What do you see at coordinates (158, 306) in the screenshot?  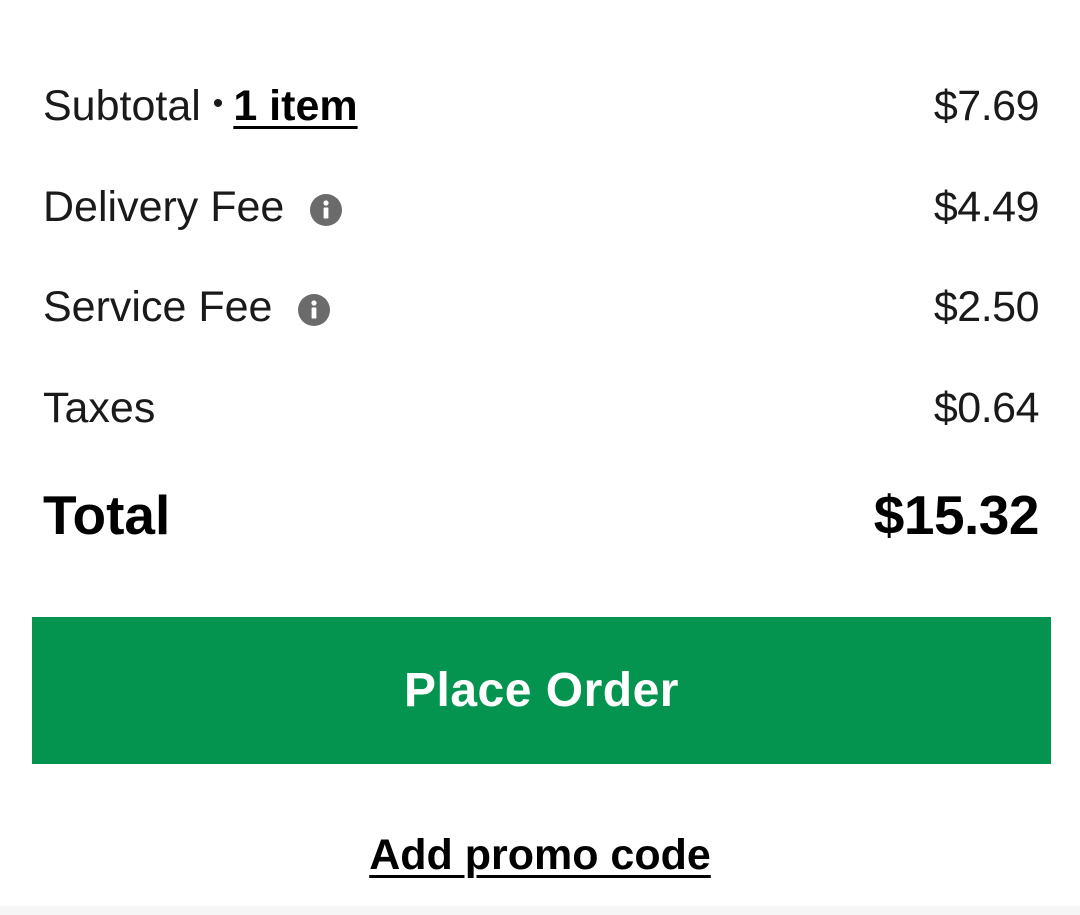 I see `service-fee-label: Service Fee` at bounding box center [158, 306].